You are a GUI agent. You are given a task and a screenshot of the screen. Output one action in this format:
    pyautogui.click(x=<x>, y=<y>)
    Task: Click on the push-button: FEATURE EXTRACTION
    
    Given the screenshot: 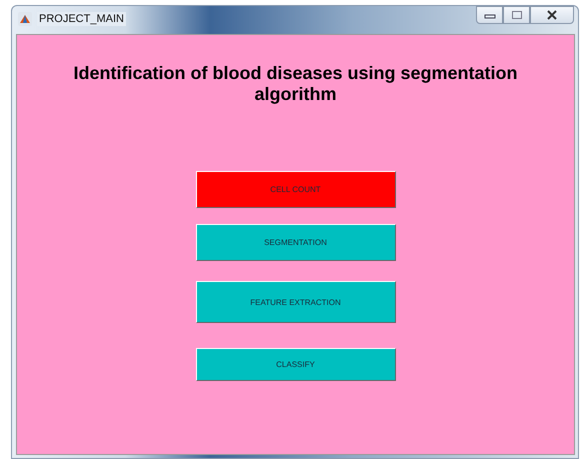 What is the action you would take?
    pyautogui.click(x=296, y=302)
    